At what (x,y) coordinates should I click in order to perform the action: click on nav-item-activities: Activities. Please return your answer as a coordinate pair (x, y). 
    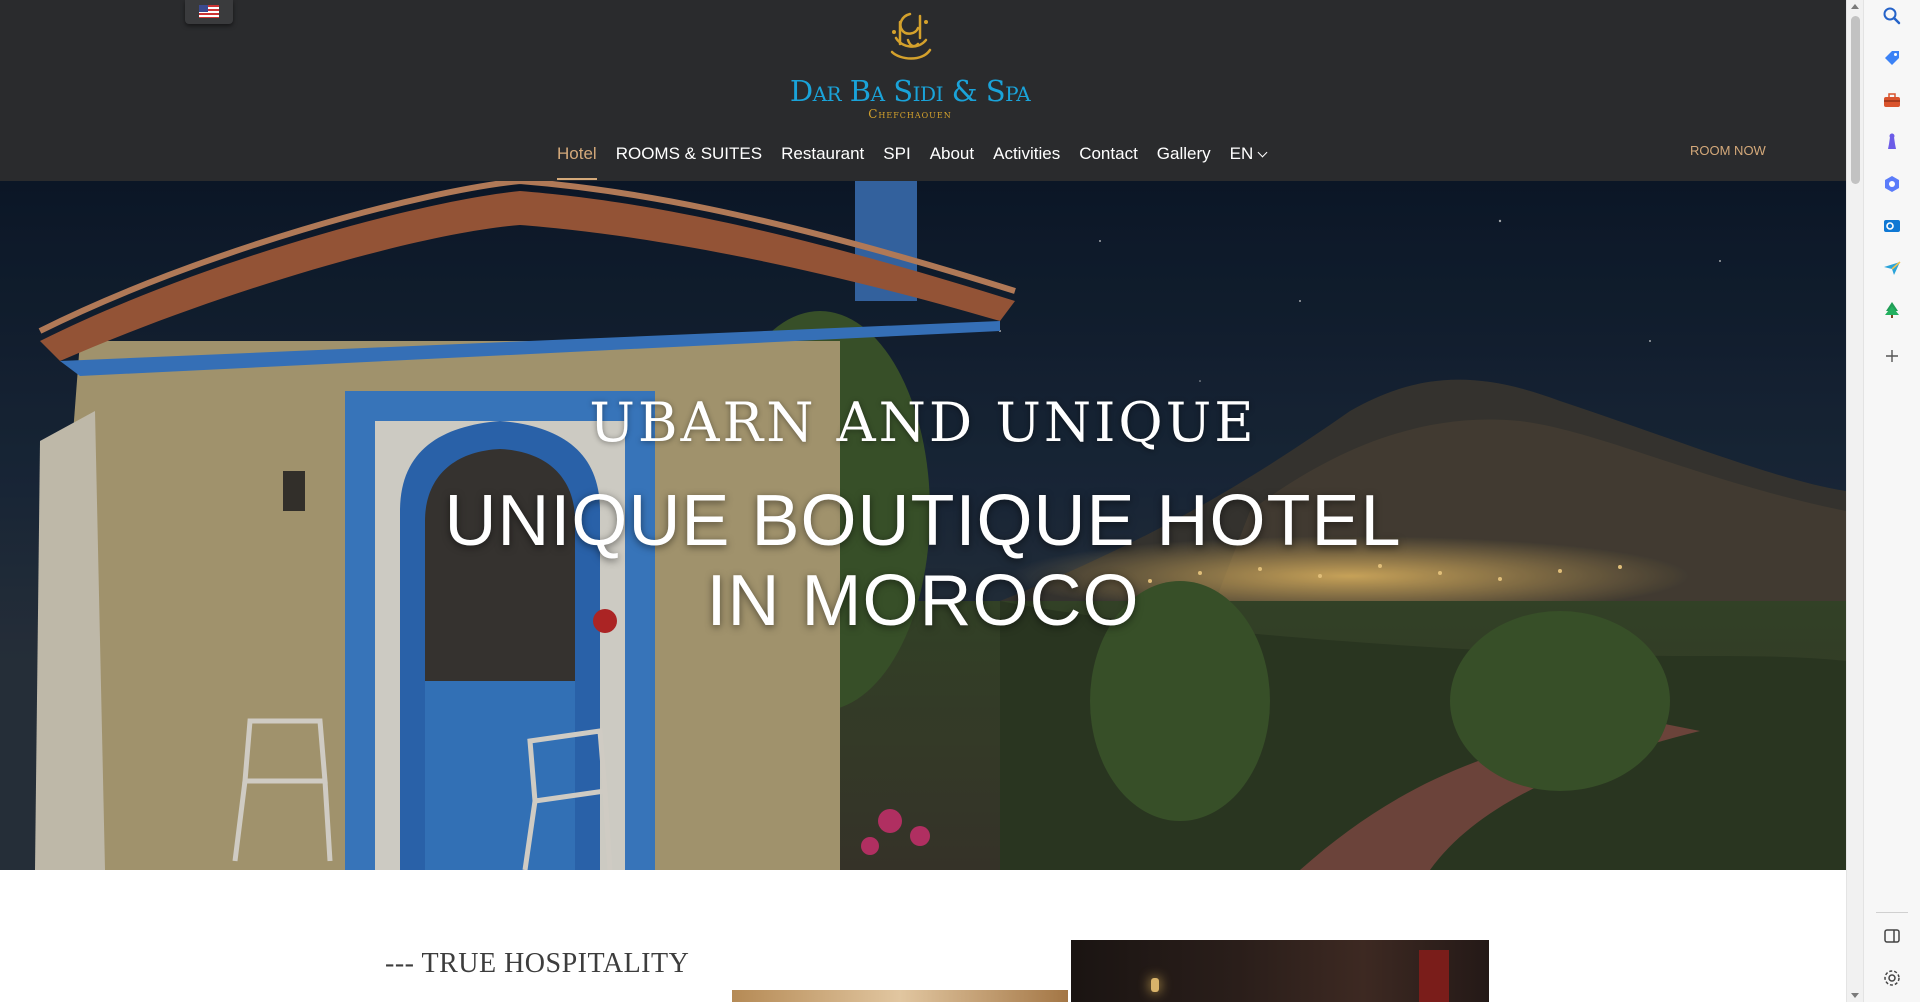
    Looking at the image, I should click on (1026, 160).